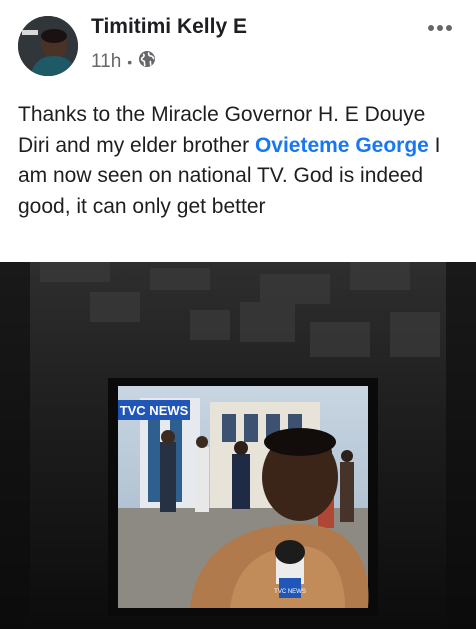 Image resolution: width=476 pixels, height=629 pixels. What do you see at coordinates (238, 45) in the screenshot?
I see `post-header: Timitimi Kelly E 11h •` at bounding box center [238, 45].